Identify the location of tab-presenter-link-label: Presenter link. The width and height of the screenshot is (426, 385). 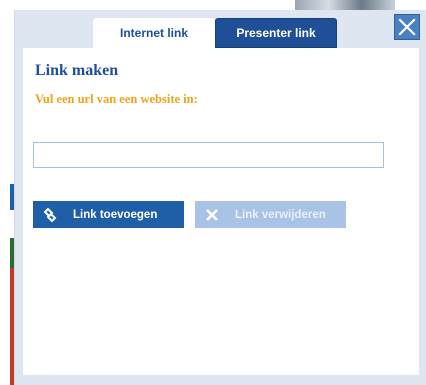
(276, 33).